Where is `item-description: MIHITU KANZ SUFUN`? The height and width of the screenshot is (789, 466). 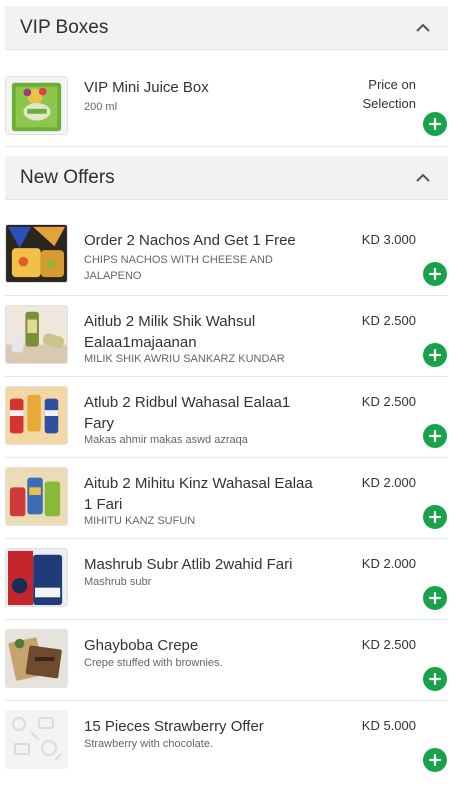 item-description: MIHITU KANZ SUFUN is located at coordinates (140, 521).